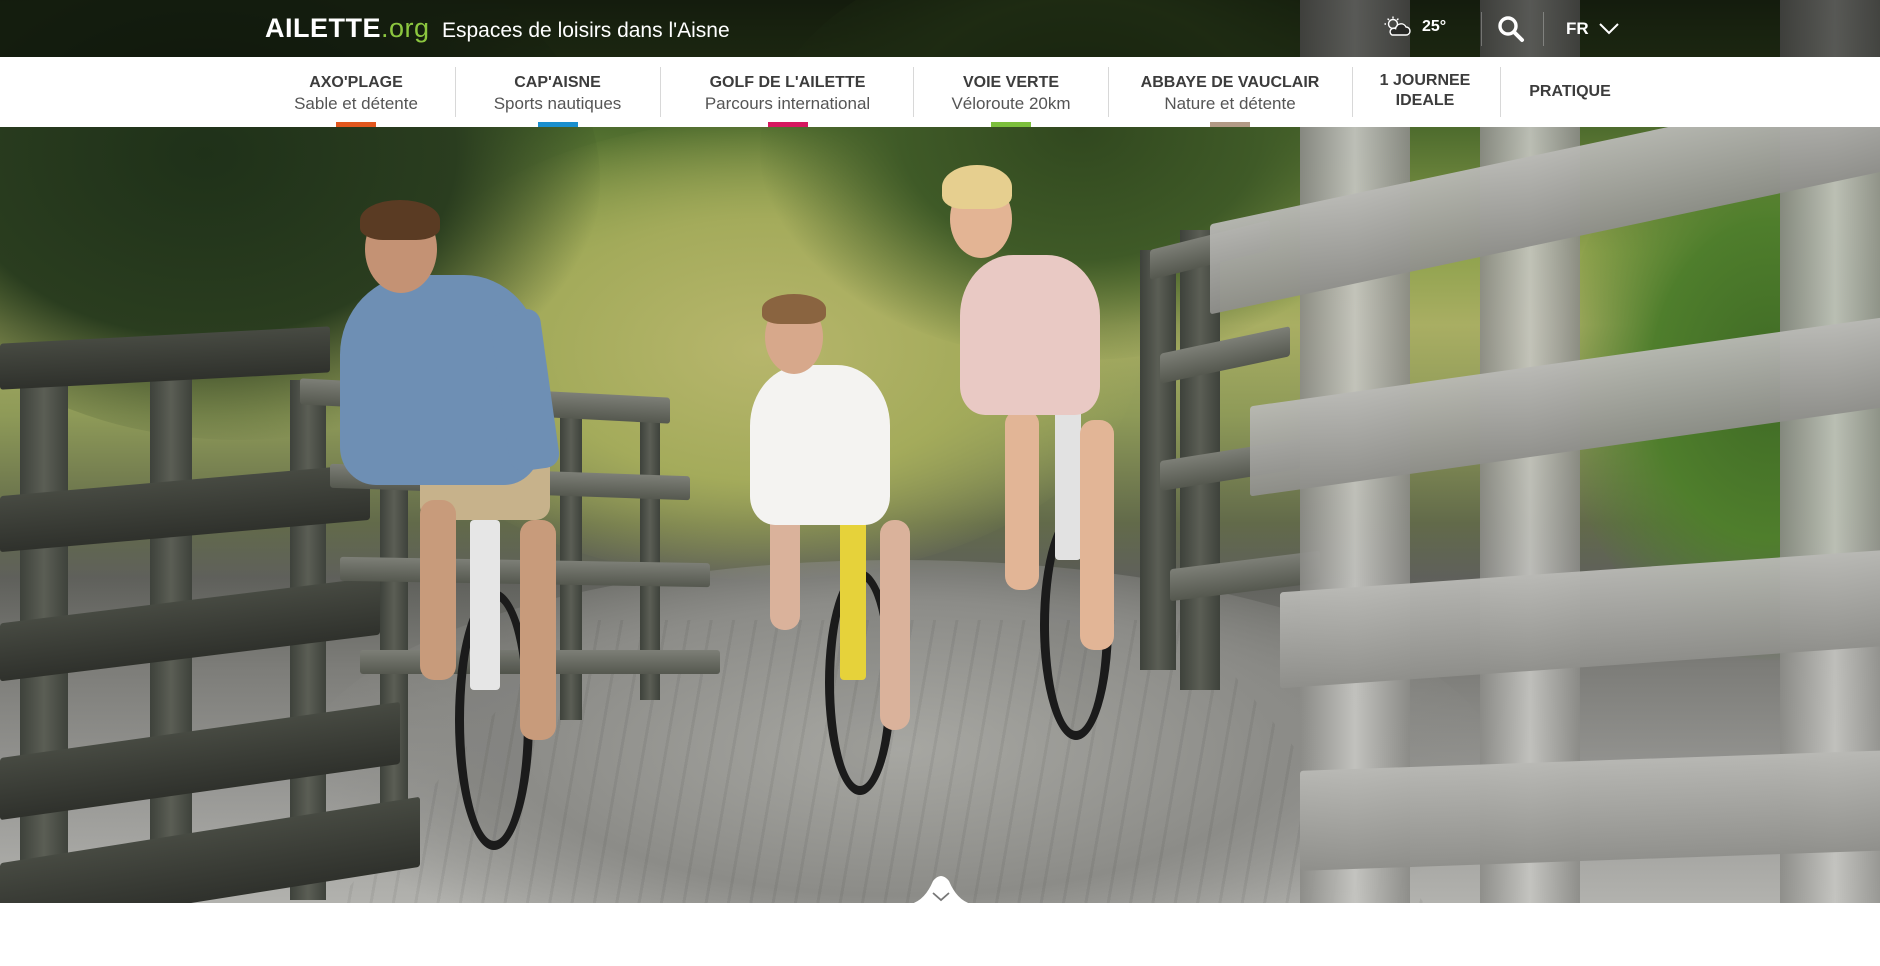 The width and height of the screenshot is (1880, 966). What do you see at coordinates (586, 30) in the screenshot?
I see `site-tagline: Espaces de loisirs dans l'Aisne` at bounding box center [586, 30].